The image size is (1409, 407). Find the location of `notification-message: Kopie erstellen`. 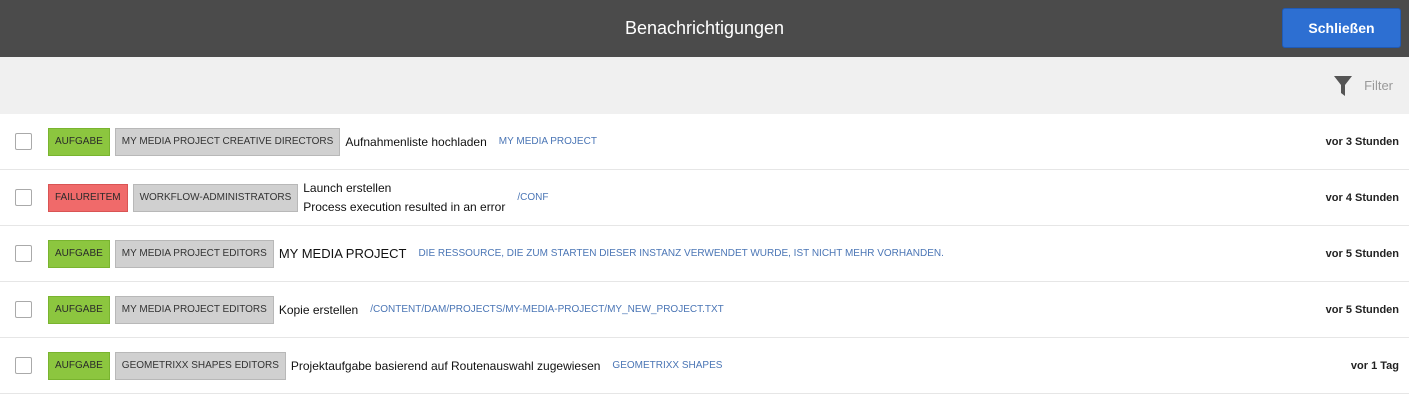

notification-message: Kopie erstellen is located at coordinates (318, 310).